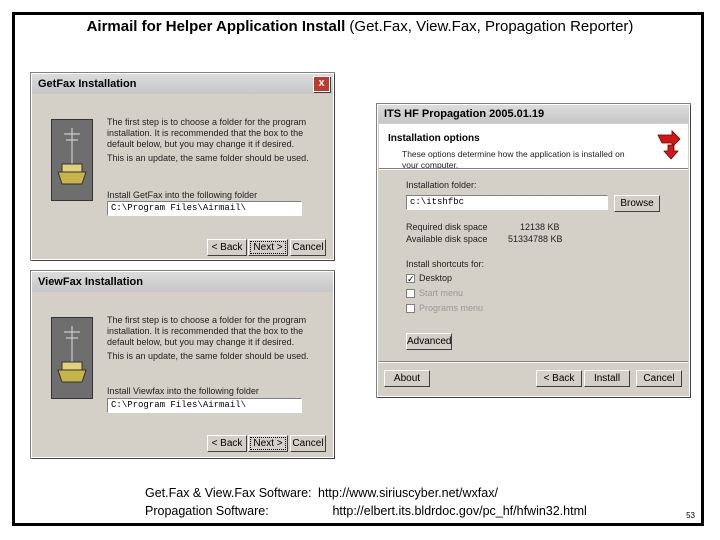 This screenshot has width=720, height=540. Describe the element at coordinates (436, 278) in the screenshot. I see `desktop-label: Desktop` at that location.